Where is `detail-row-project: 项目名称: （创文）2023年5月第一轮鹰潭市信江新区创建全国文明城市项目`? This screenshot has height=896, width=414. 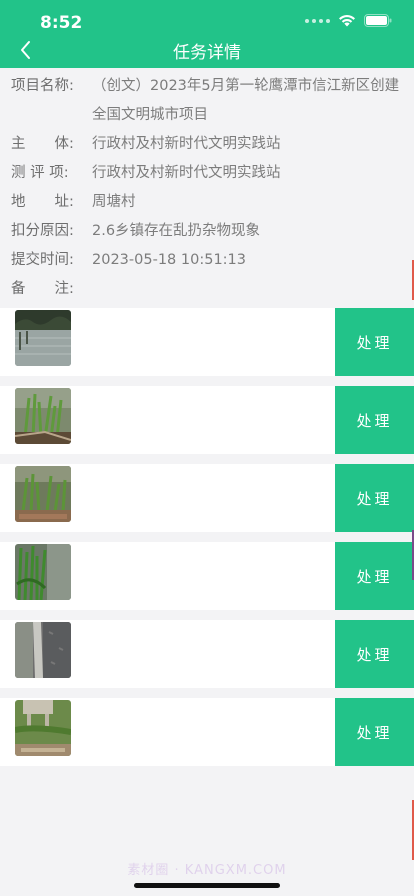 detail-row-project: 项目名称: （创文）2023年5月第一轮鹰潭市信江新区创建全国文明城市项目 is located at coordinates (206, 101).